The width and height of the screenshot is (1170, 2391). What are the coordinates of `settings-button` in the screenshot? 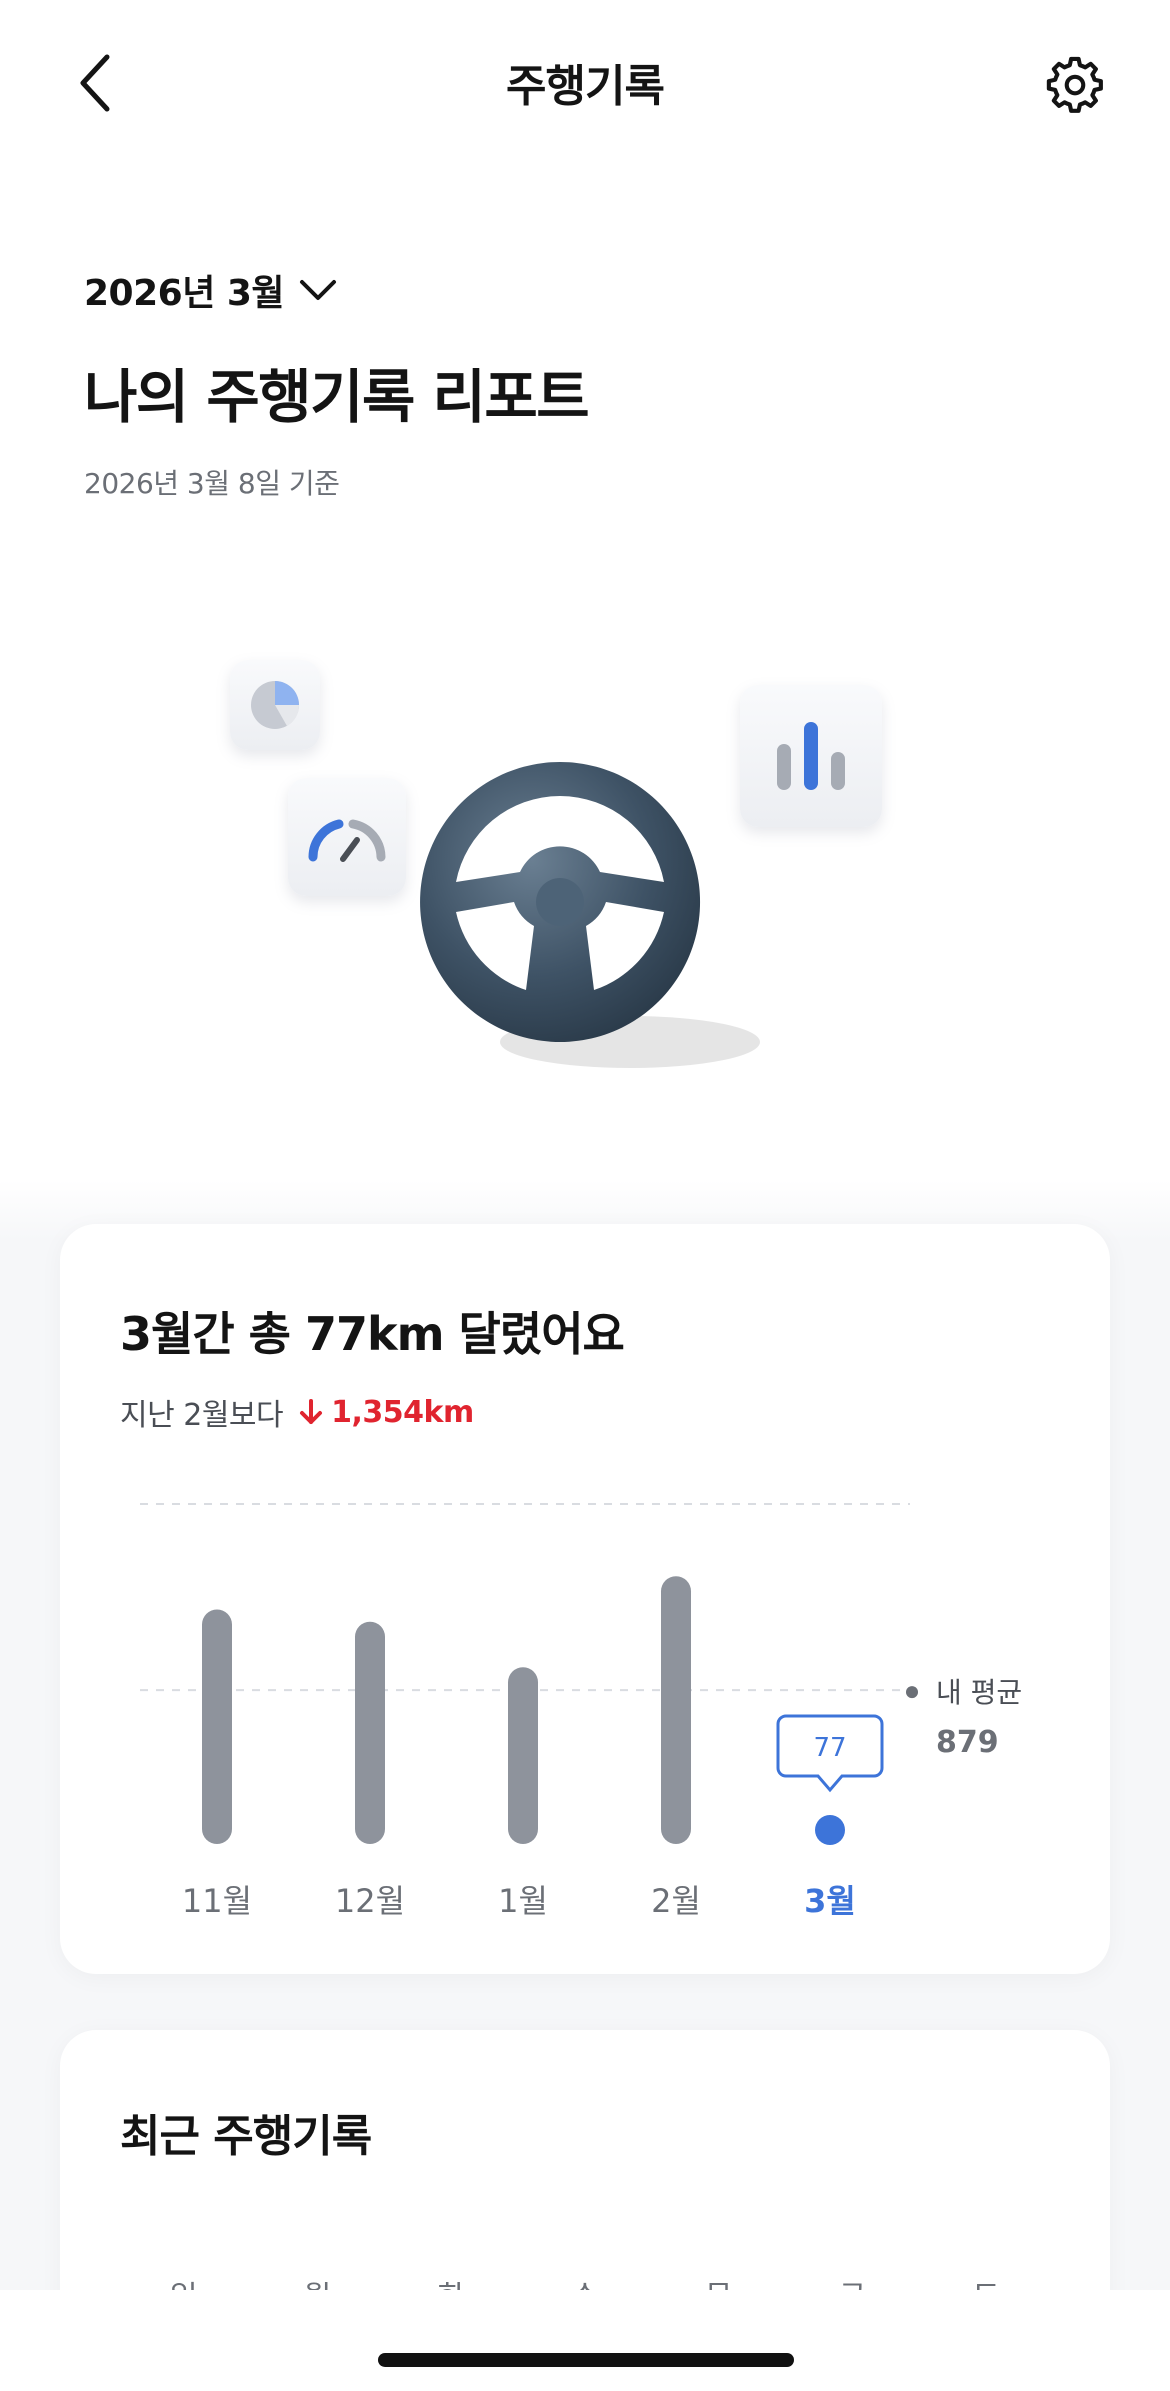 It's located at (1075, 85).